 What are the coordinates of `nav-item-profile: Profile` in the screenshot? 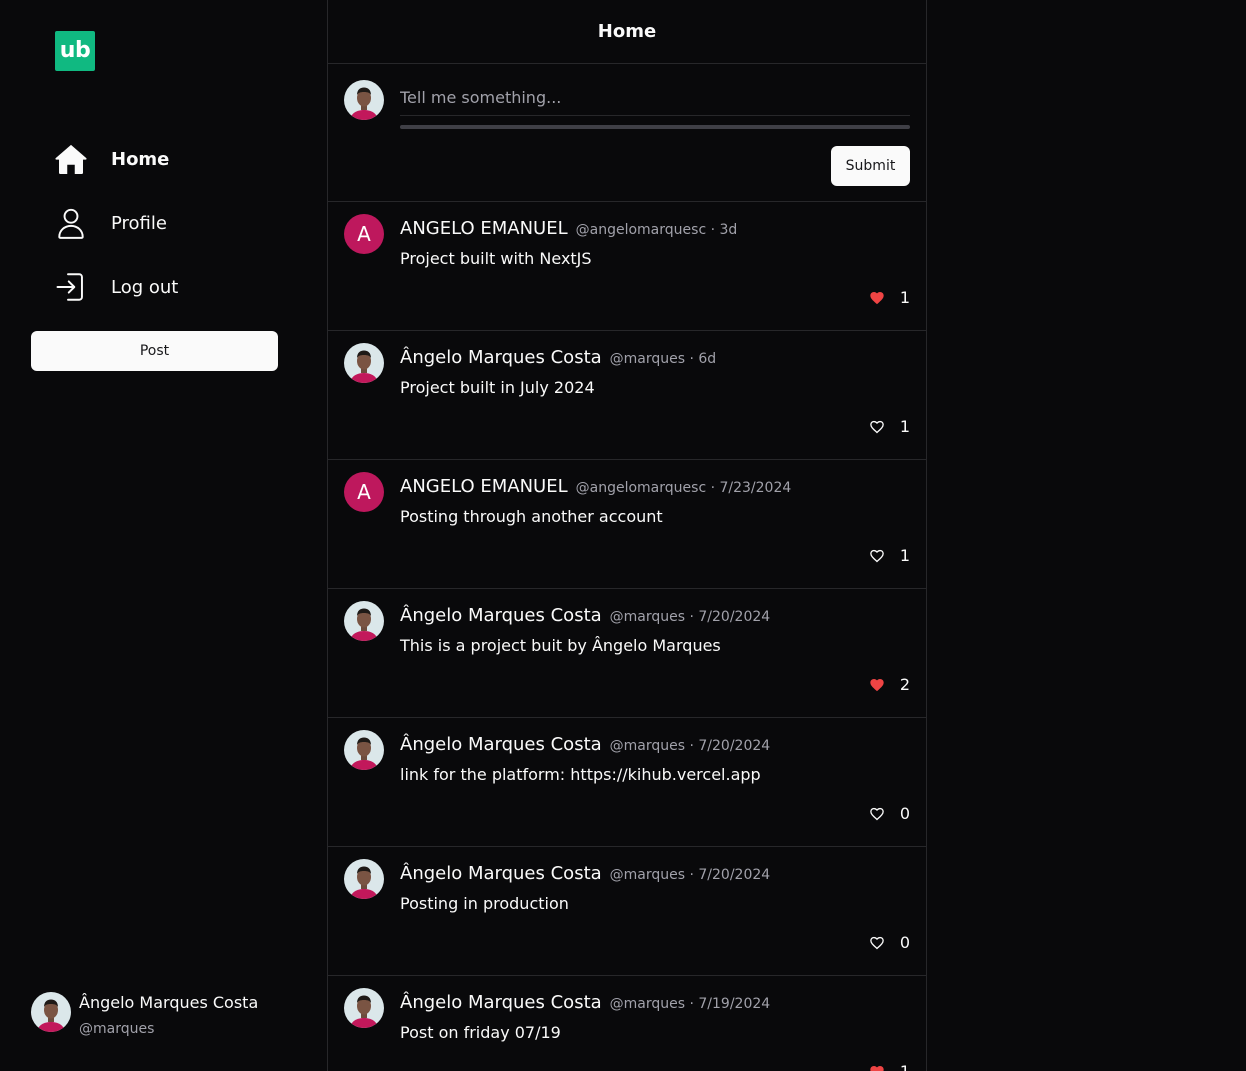 It's located at (109, 223).